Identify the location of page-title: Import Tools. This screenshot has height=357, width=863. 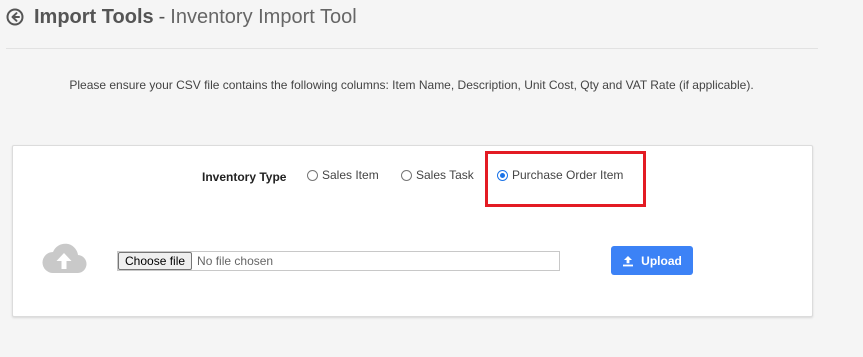
(94, 16).